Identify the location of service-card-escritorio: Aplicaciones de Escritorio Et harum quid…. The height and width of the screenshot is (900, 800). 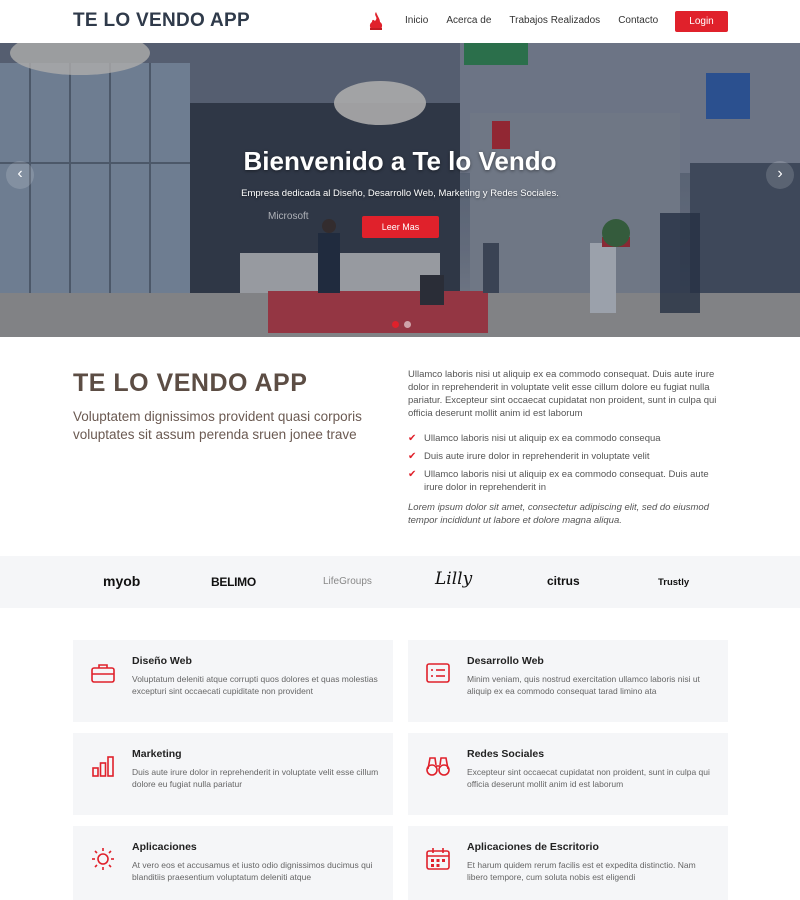
(568, 863).